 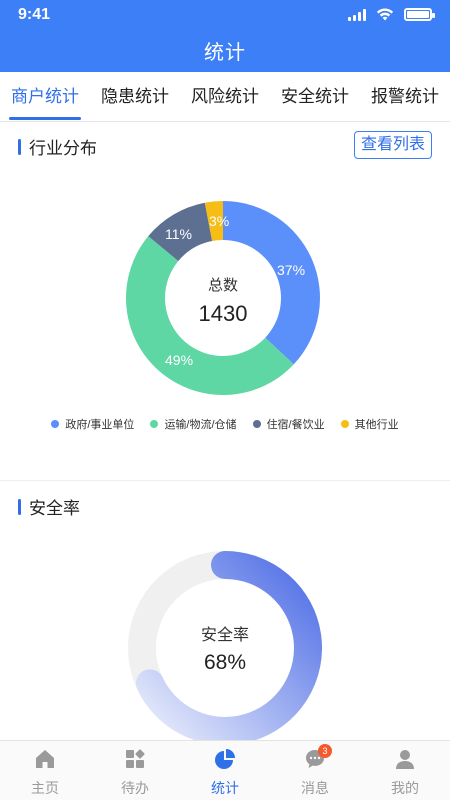 What do you see at coordinates (135, 770) in the screenshot?
I see `nav-todo: 待办` at bounding box center [135, 770].